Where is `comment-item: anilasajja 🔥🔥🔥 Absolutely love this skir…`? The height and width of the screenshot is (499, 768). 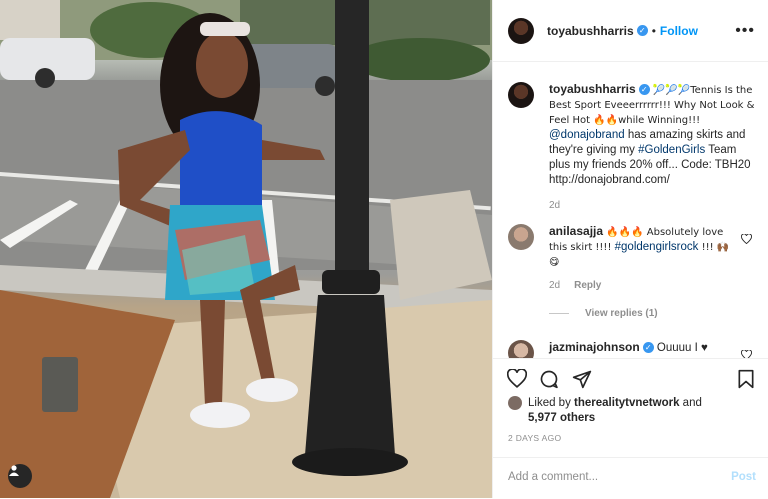
comment-item: anilasajja 🔥🔥🔥 Absolutely love this skir… is located at coordinates (633, 257).